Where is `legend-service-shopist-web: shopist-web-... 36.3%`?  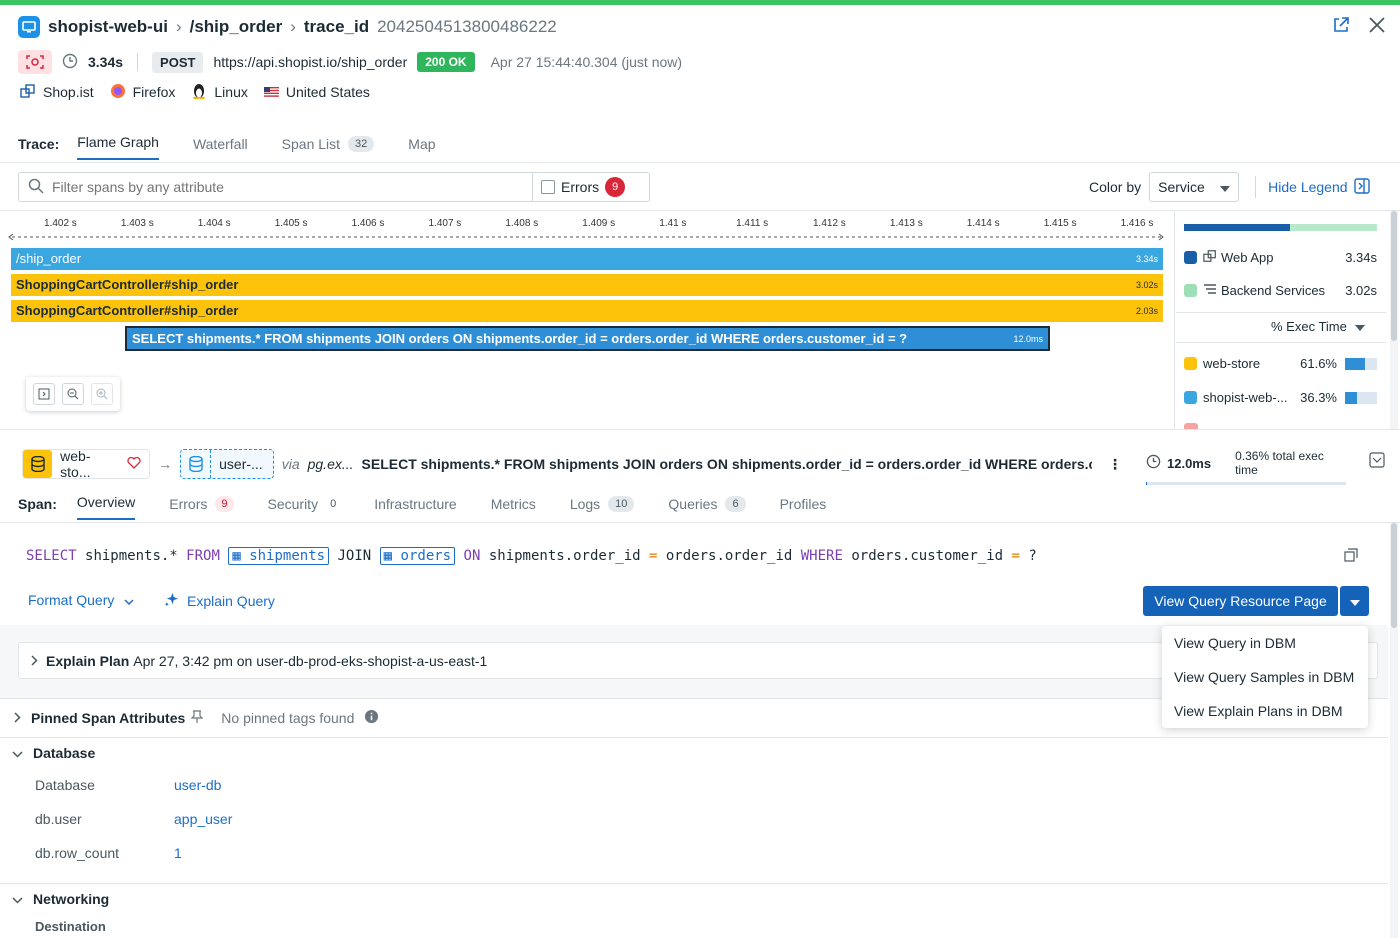
legend-service-shopist-web: shopist-web-... 36.3% is located at coordinates (1280, 397).